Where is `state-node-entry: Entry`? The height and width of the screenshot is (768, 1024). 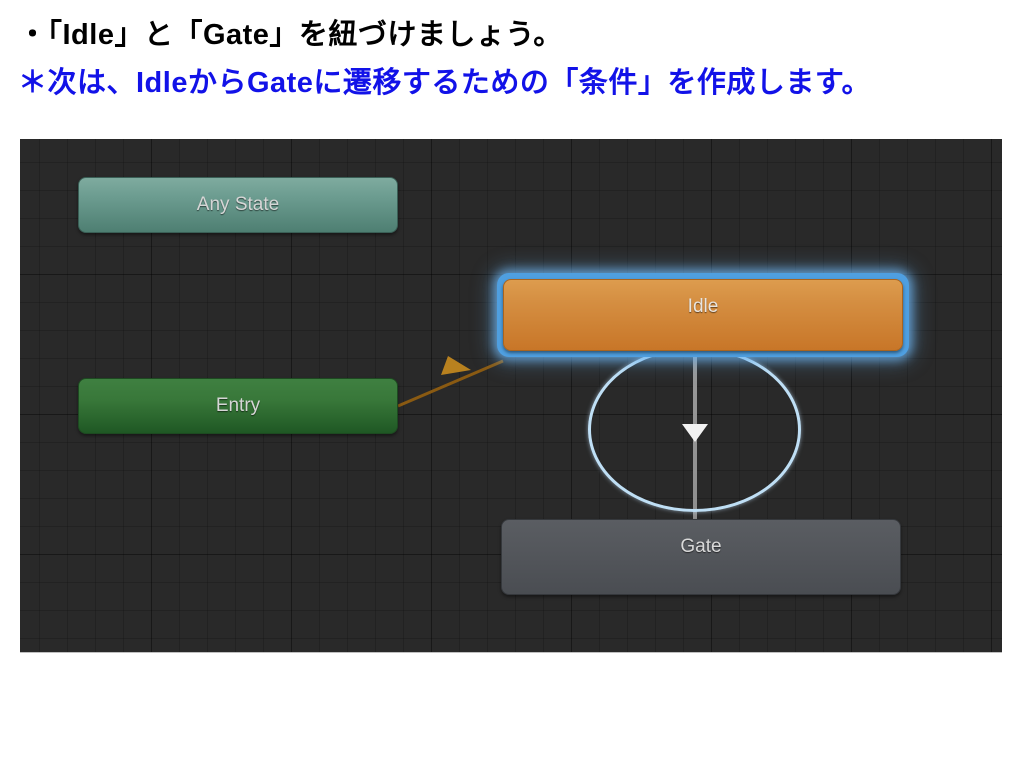
state-node-entry: Entry is located at coordinates (238, 406).